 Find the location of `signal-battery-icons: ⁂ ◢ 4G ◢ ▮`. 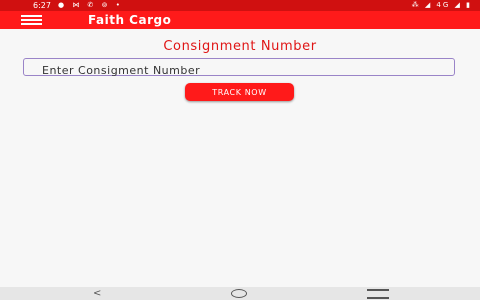

signal-battery-icons: ⁂ ◢ 4G ◢ ▮ is located at coordinates (441, 5).